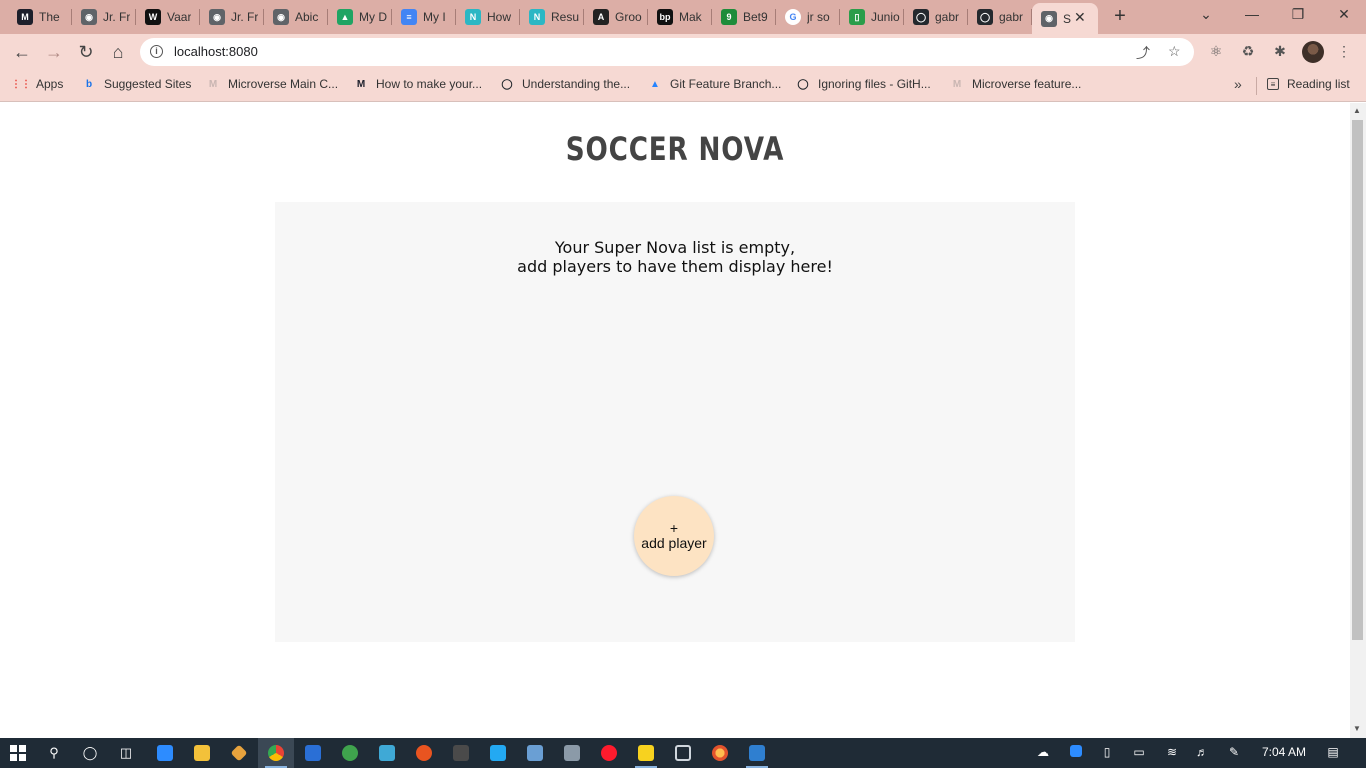 The height and width of the screenshot is (768, 1366). Describe the element at coordinates (757, 753) in the screenshot. I see `photos-viewer-icon` at that location.